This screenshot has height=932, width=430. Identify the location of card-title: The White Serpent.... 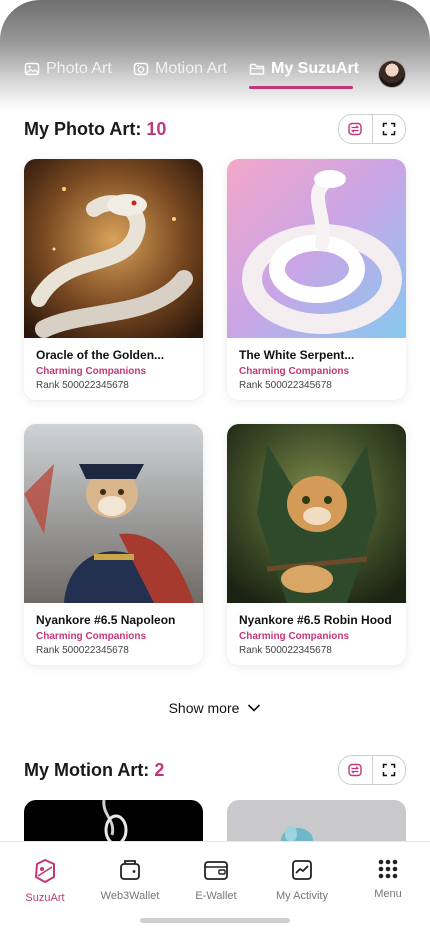
(297, 355).